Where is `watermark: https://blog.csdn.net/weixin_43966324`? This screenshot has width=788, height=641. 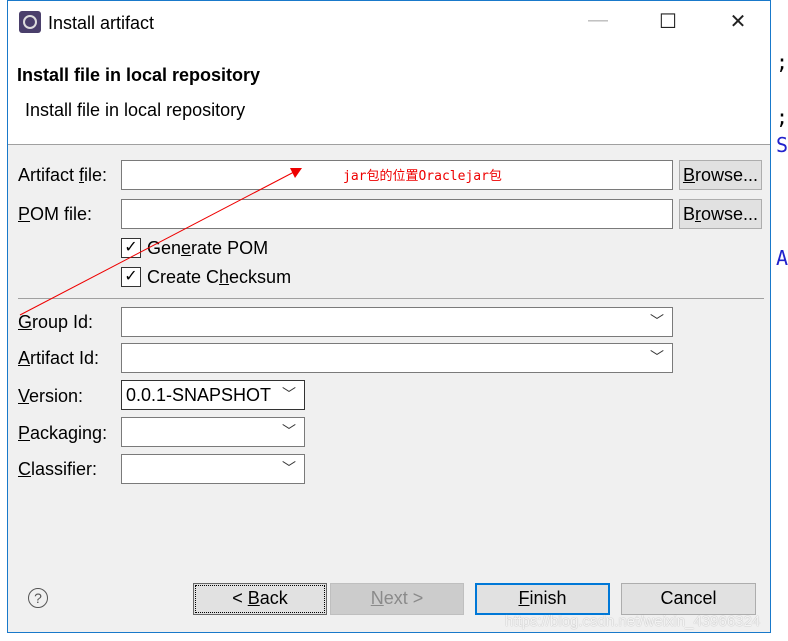 watermark: https://blog.csdn.net/weixin_43966324 is located at coordinates (633, 621).